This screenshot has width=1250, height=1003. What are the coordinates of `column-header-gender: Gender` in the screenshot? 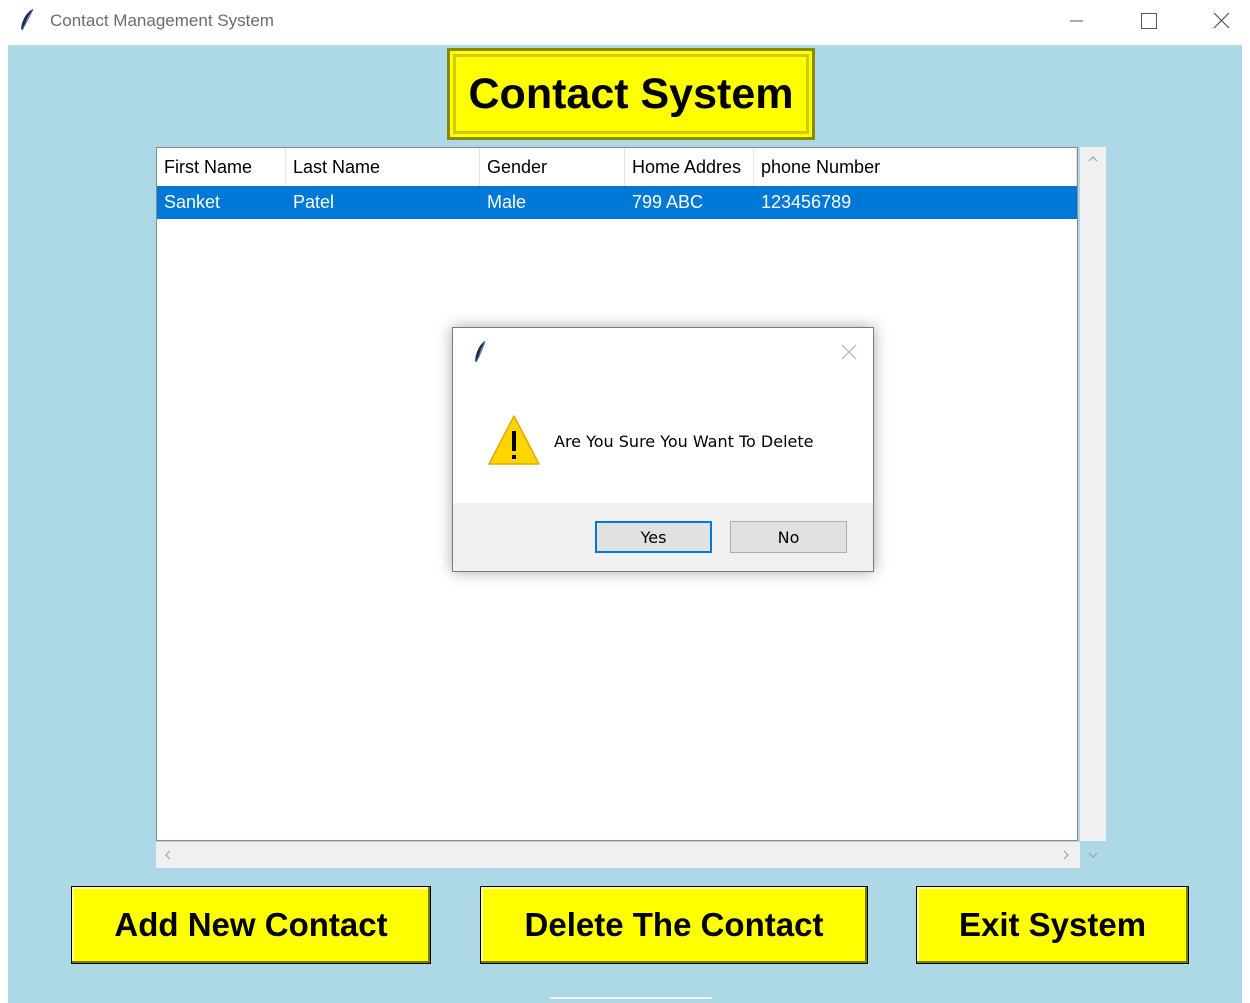 It's located at (552, 167).